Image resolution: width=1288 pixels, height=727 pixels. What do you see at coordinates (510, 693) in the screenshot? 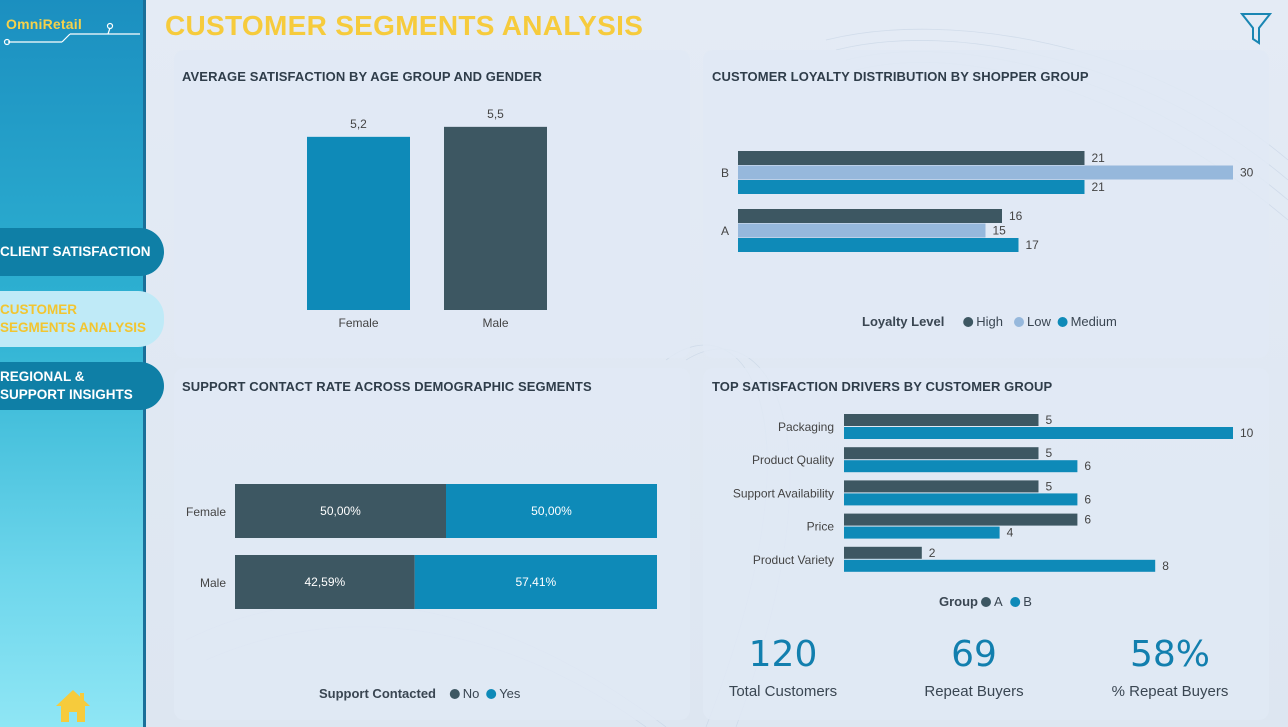
I see `legend-item: Yes` at bounding box center [510, 693].